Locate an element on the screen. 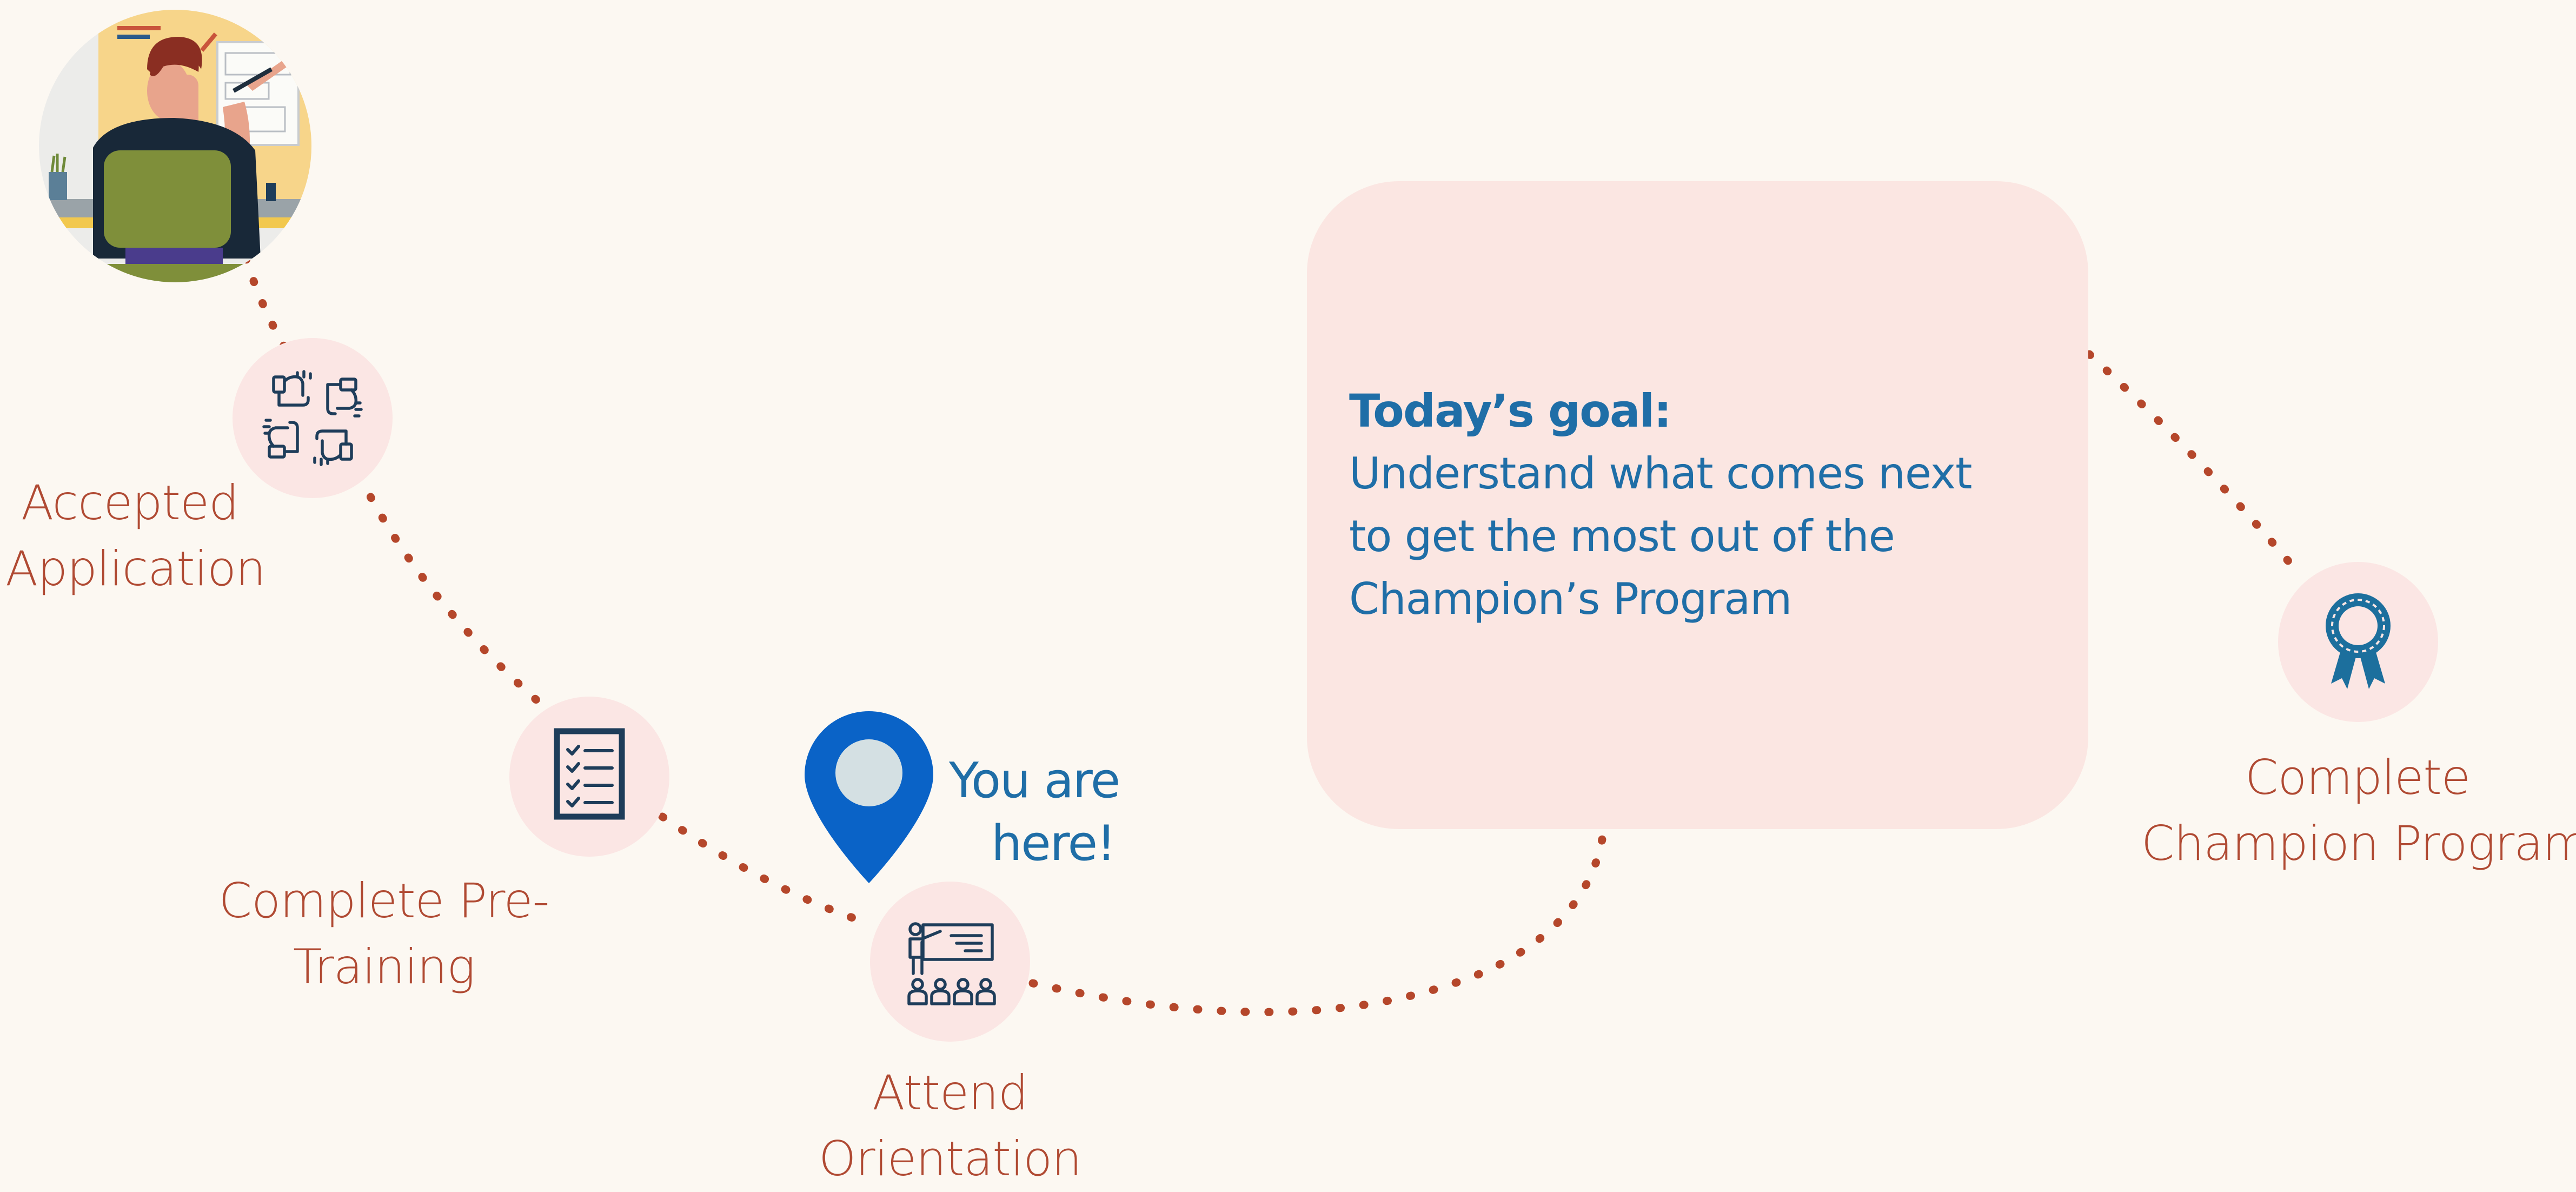  step-pretraining-label-line-2: Training is located at coordinates (384, 967).